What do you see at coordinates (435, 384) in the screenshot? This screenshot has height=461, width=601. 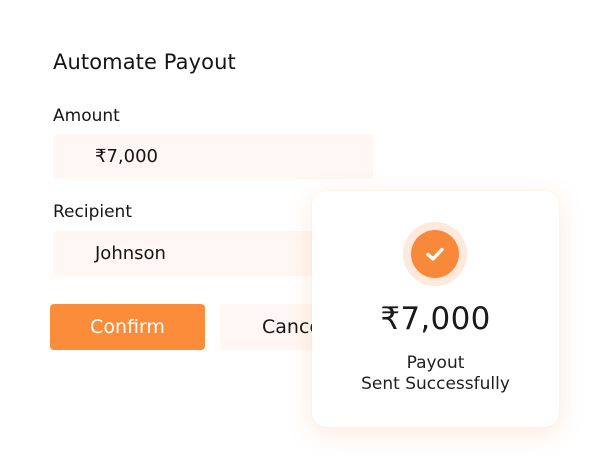 I see `toast-message-line2: Sent Successfully` at bounding box center [435, 384].